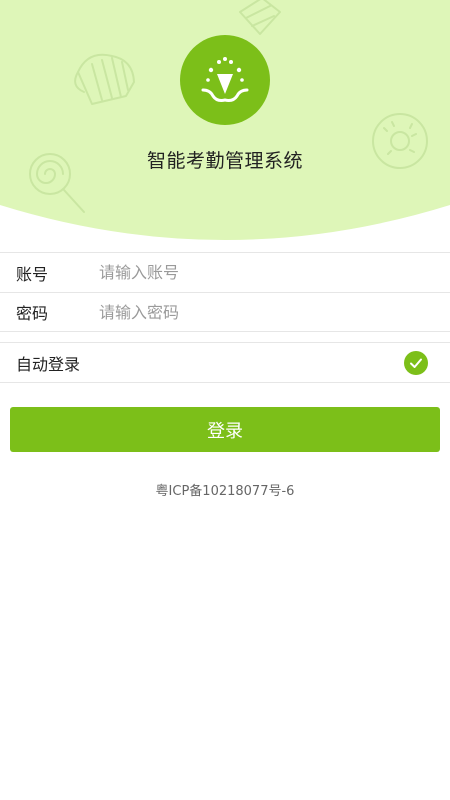 Image resolution: width=450 pixels, height=800 pixels. What do you see at coordinates (48, 364) in the screenshot?
I see `auto-login-label: 自动登录` at bounding box center [48, 364].